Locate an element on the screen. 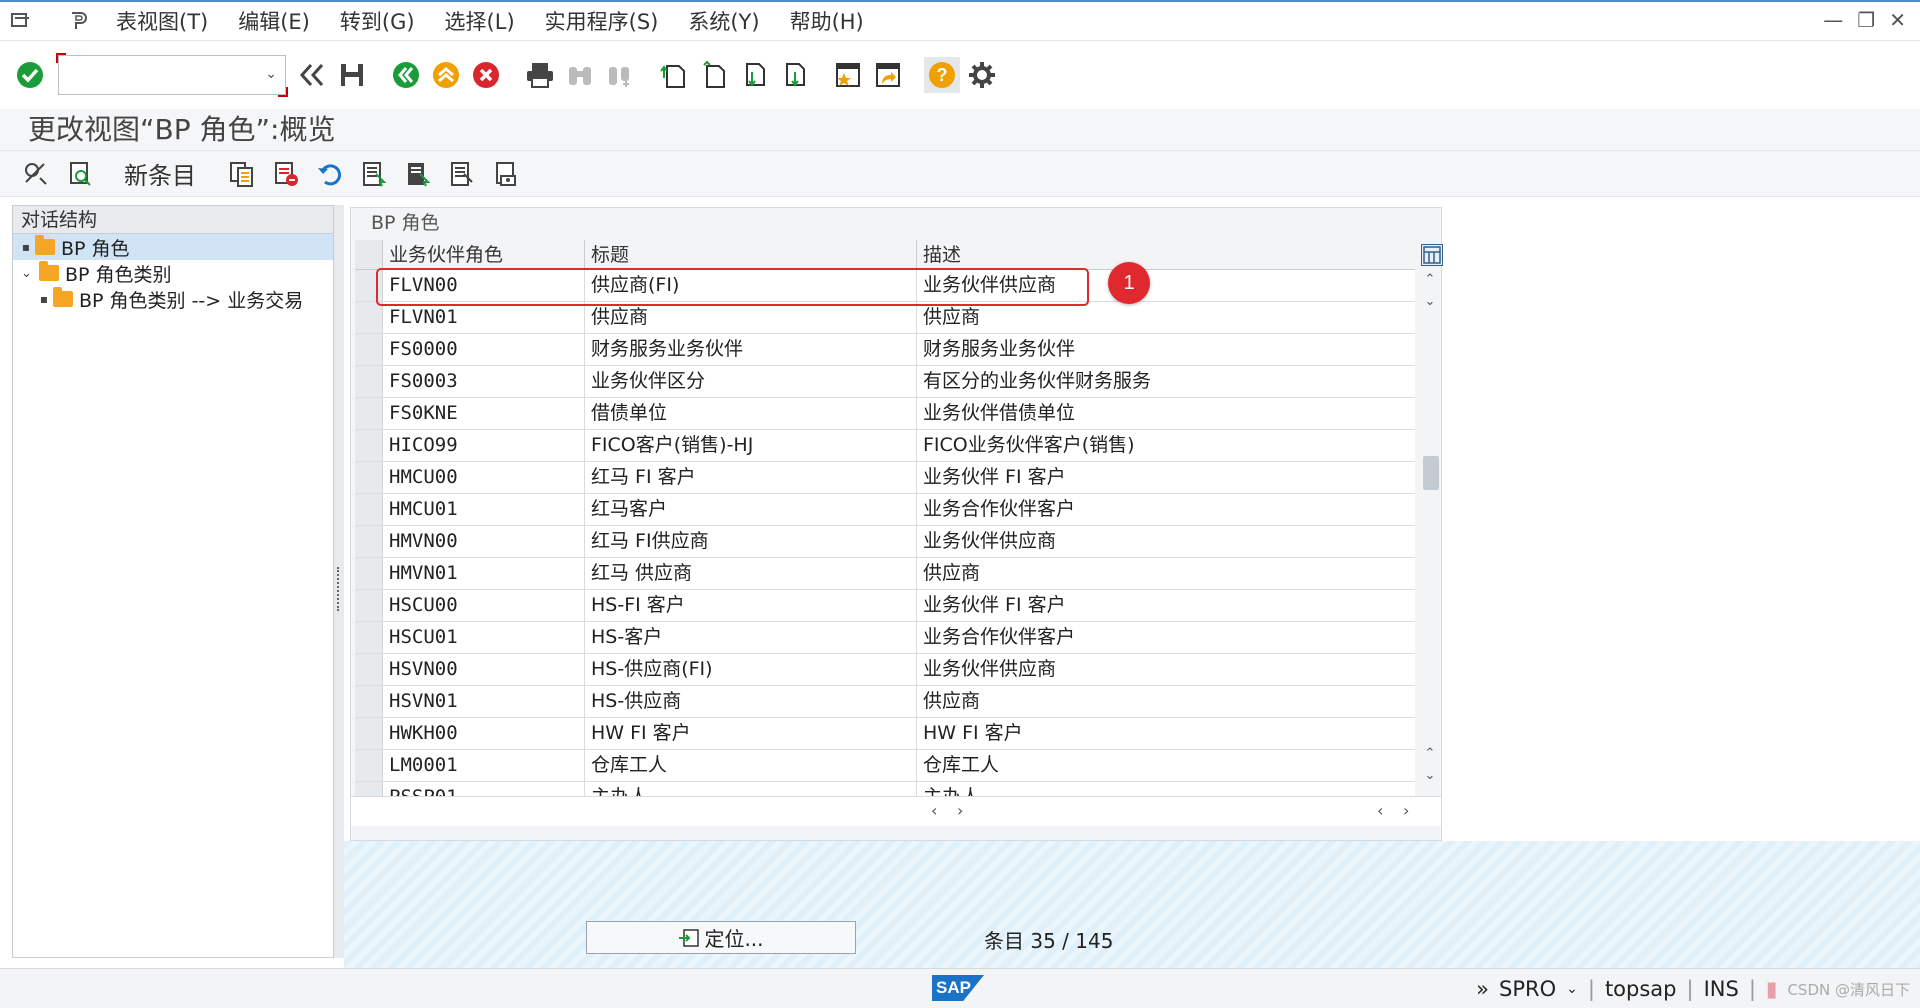  minimize-icon: — is located at coordinates (1833, 20).